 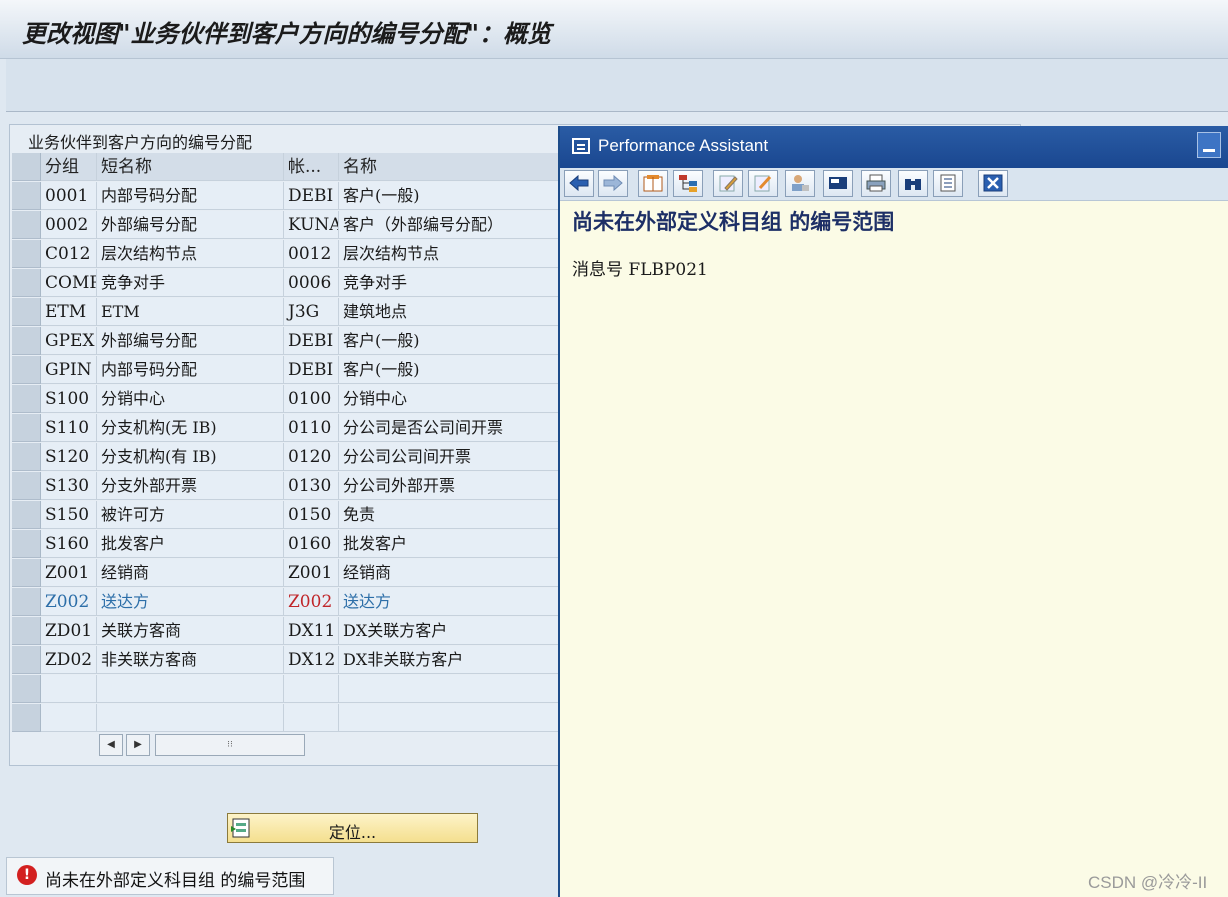 What do you see at coordinates (190, 428) in the screenshot?
I see `table-cell: 分支机构(无 IB)` at bounding box center [190, 428].